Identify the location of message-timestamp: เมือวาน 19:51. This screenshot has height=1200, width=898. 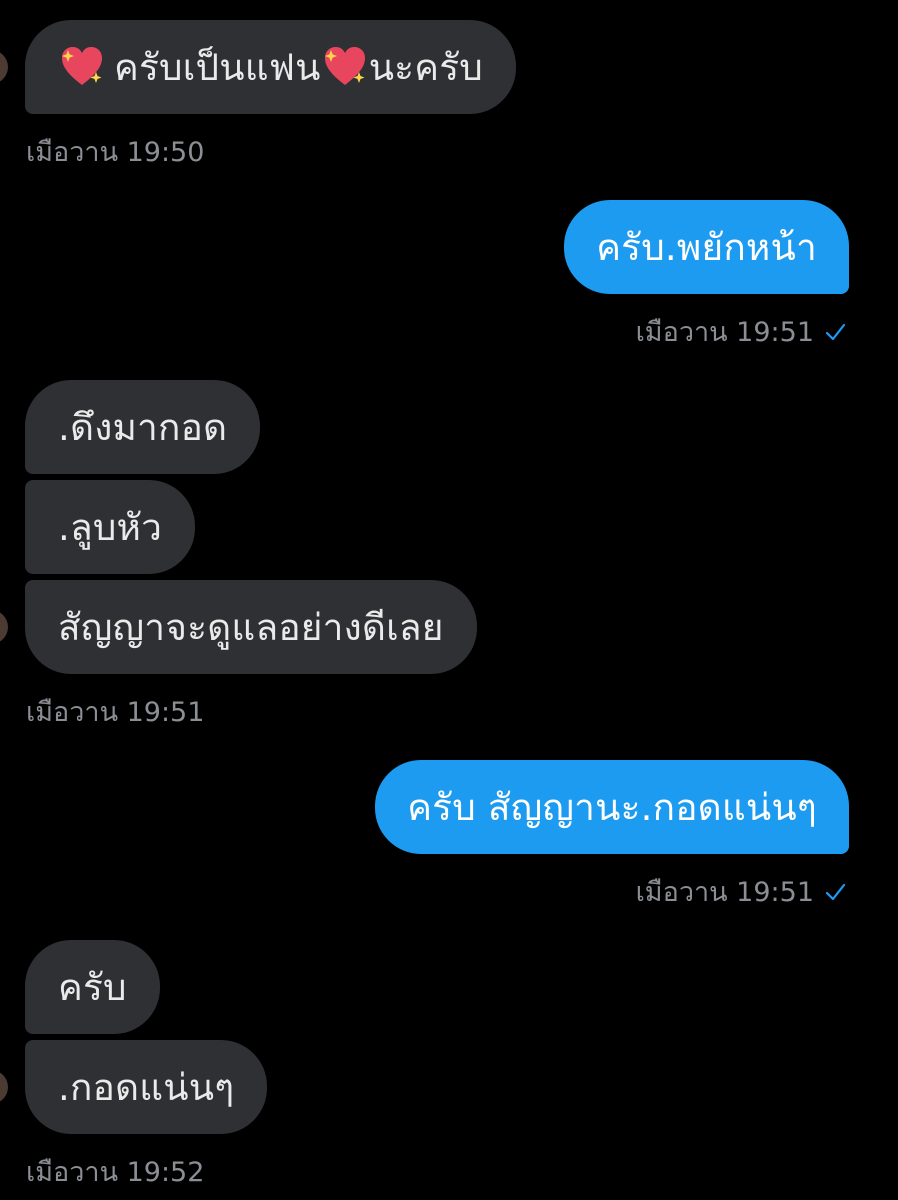
(115, 711).